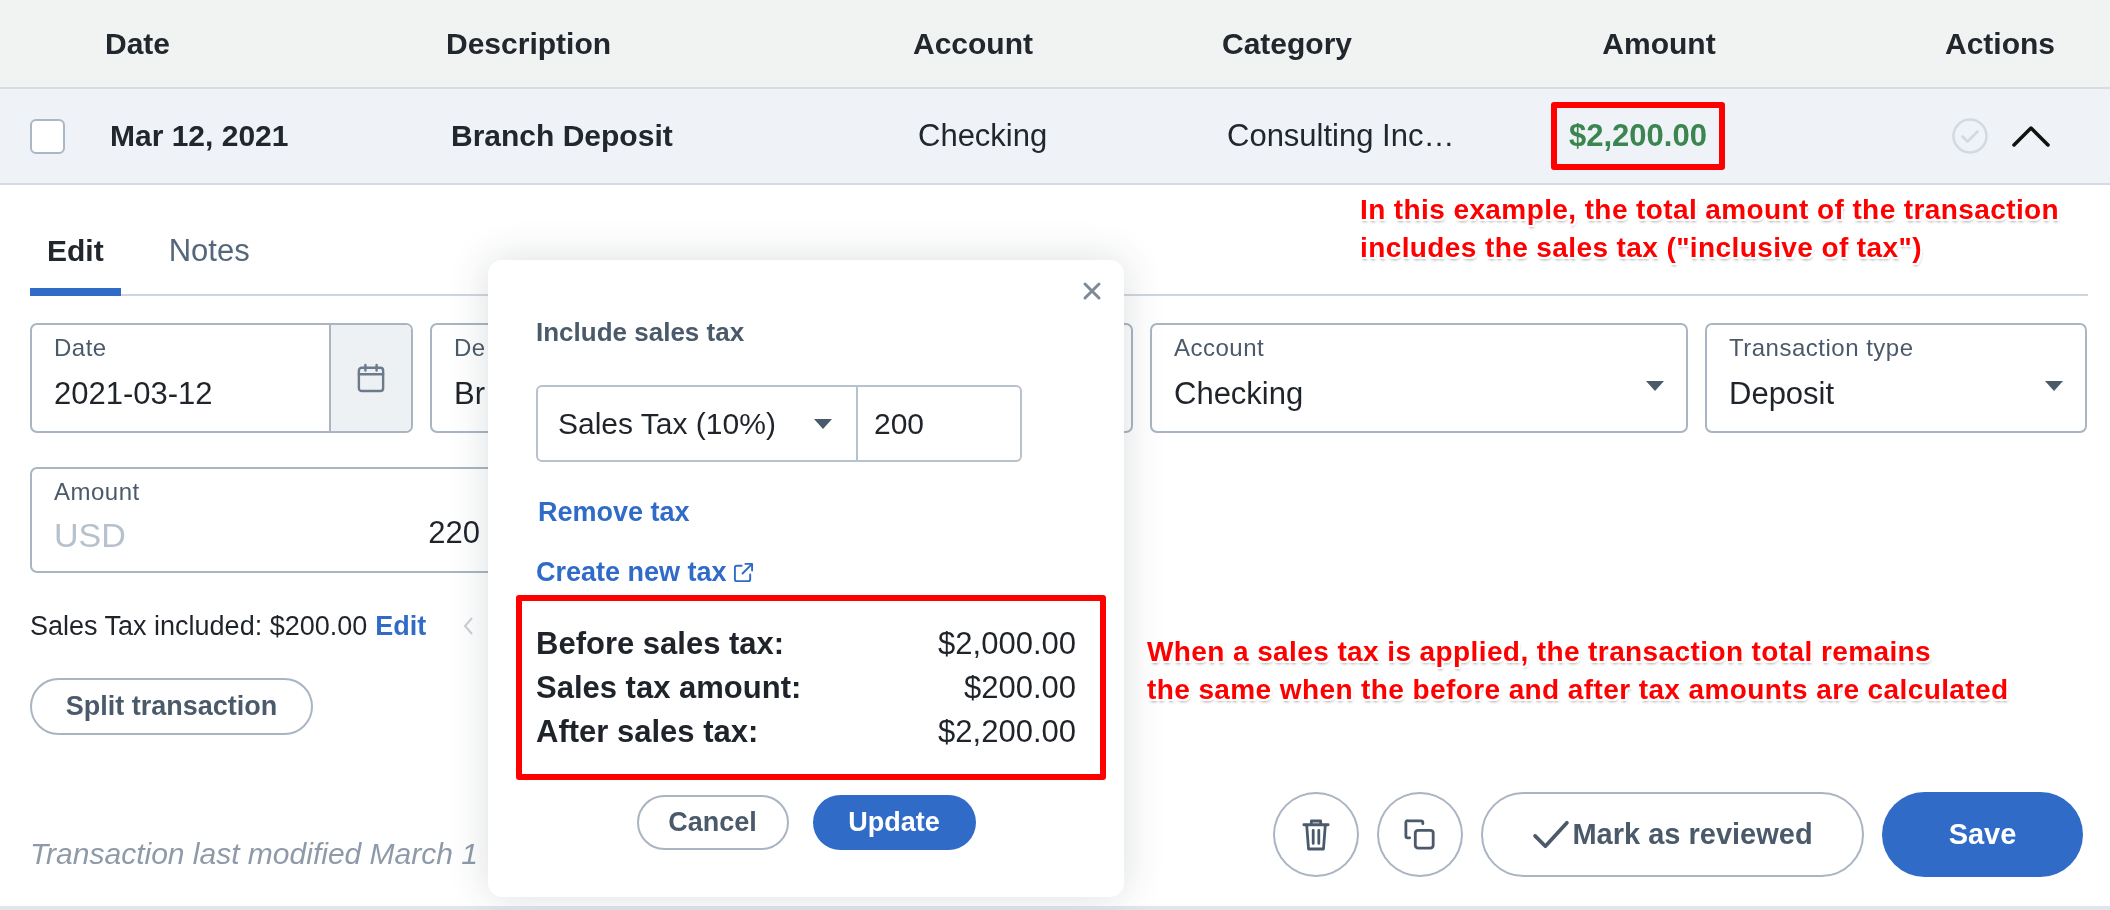 This screenshot has height=910, width=2110. I want to click on summary-label: Before sales tax:, so click(660, 644).